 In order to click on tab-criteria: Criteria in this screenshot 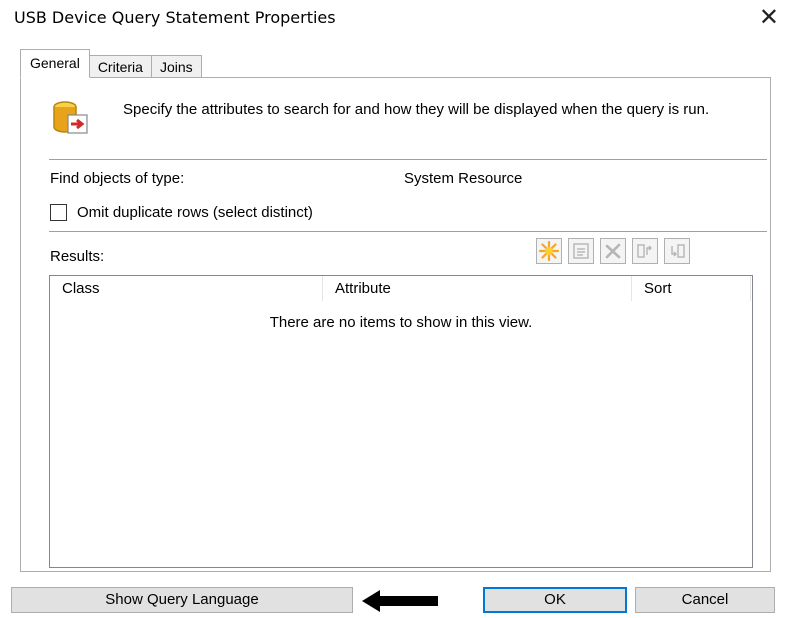, I will do `click(120, 66)`.